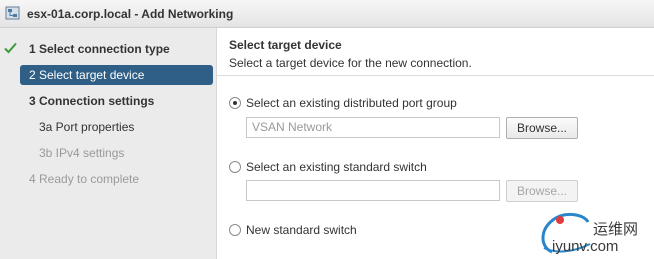 This screenshot has width=654, height=259. Describe the element at coordinates (235, 230) in the screenshot. I see `radio-new-standard-switch` at that location.